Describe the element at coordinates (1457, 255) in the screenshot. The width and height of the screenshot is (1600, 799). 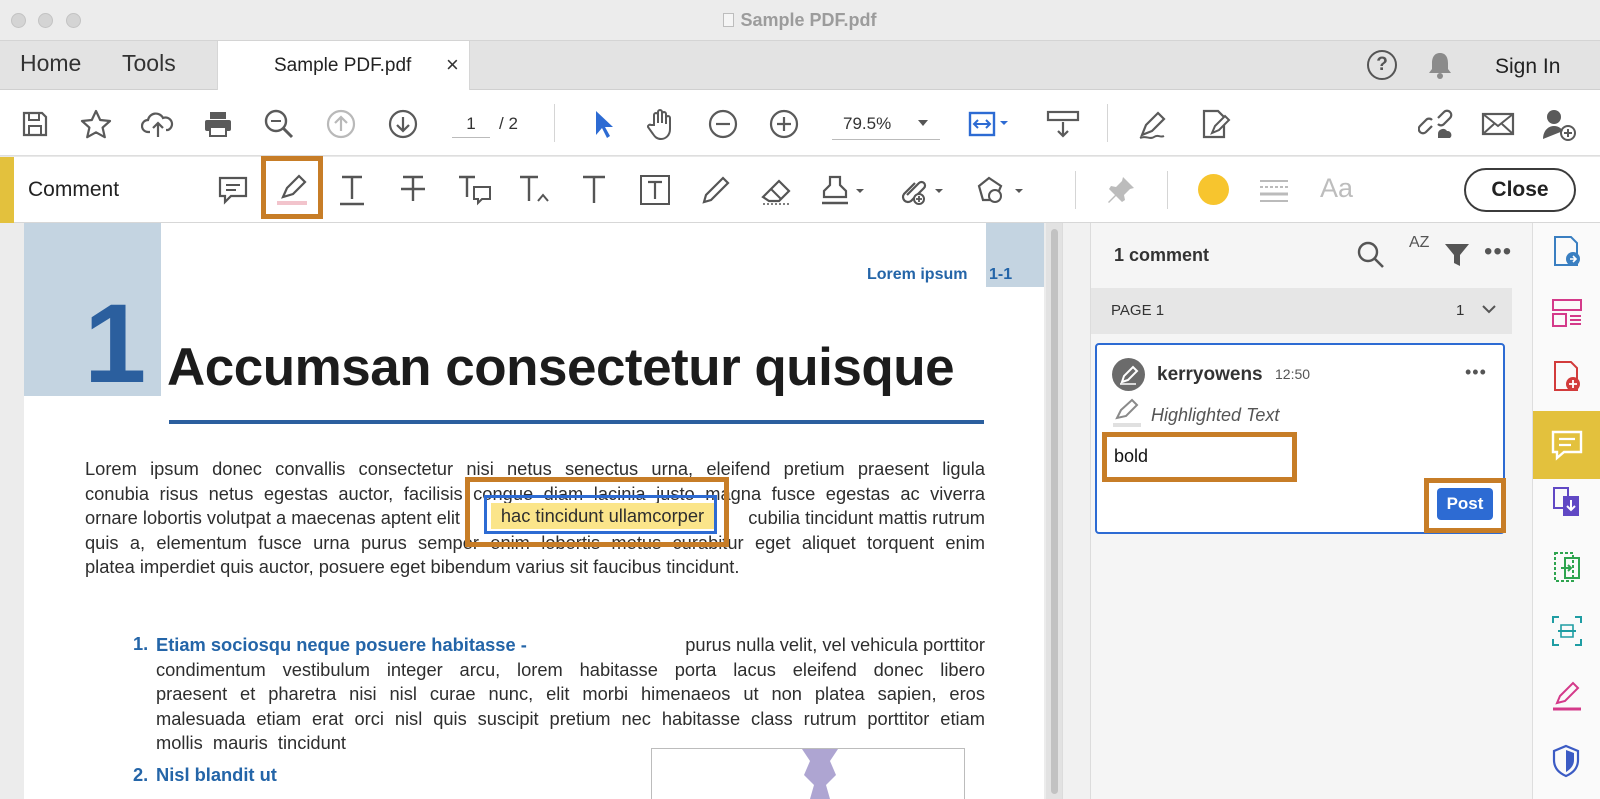
I see `filter-icon` at that location.